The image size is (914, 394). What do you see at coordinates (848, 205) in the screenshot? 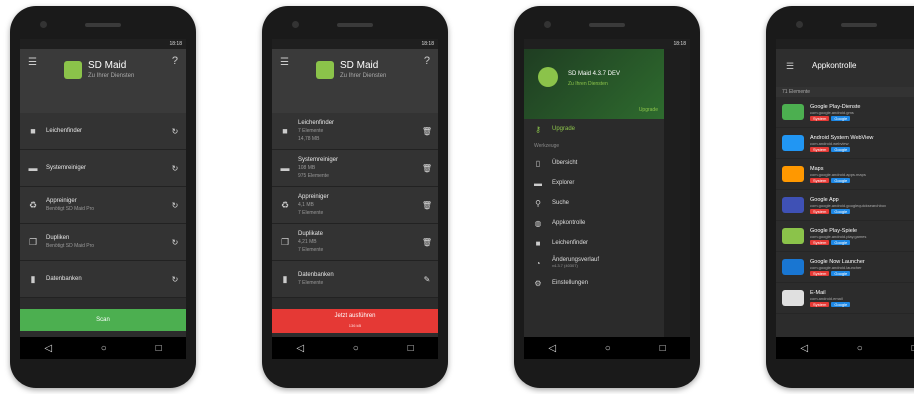
I see `app-package: com.google.android.googlequicksearchbox` at bounding box center [848, 205].